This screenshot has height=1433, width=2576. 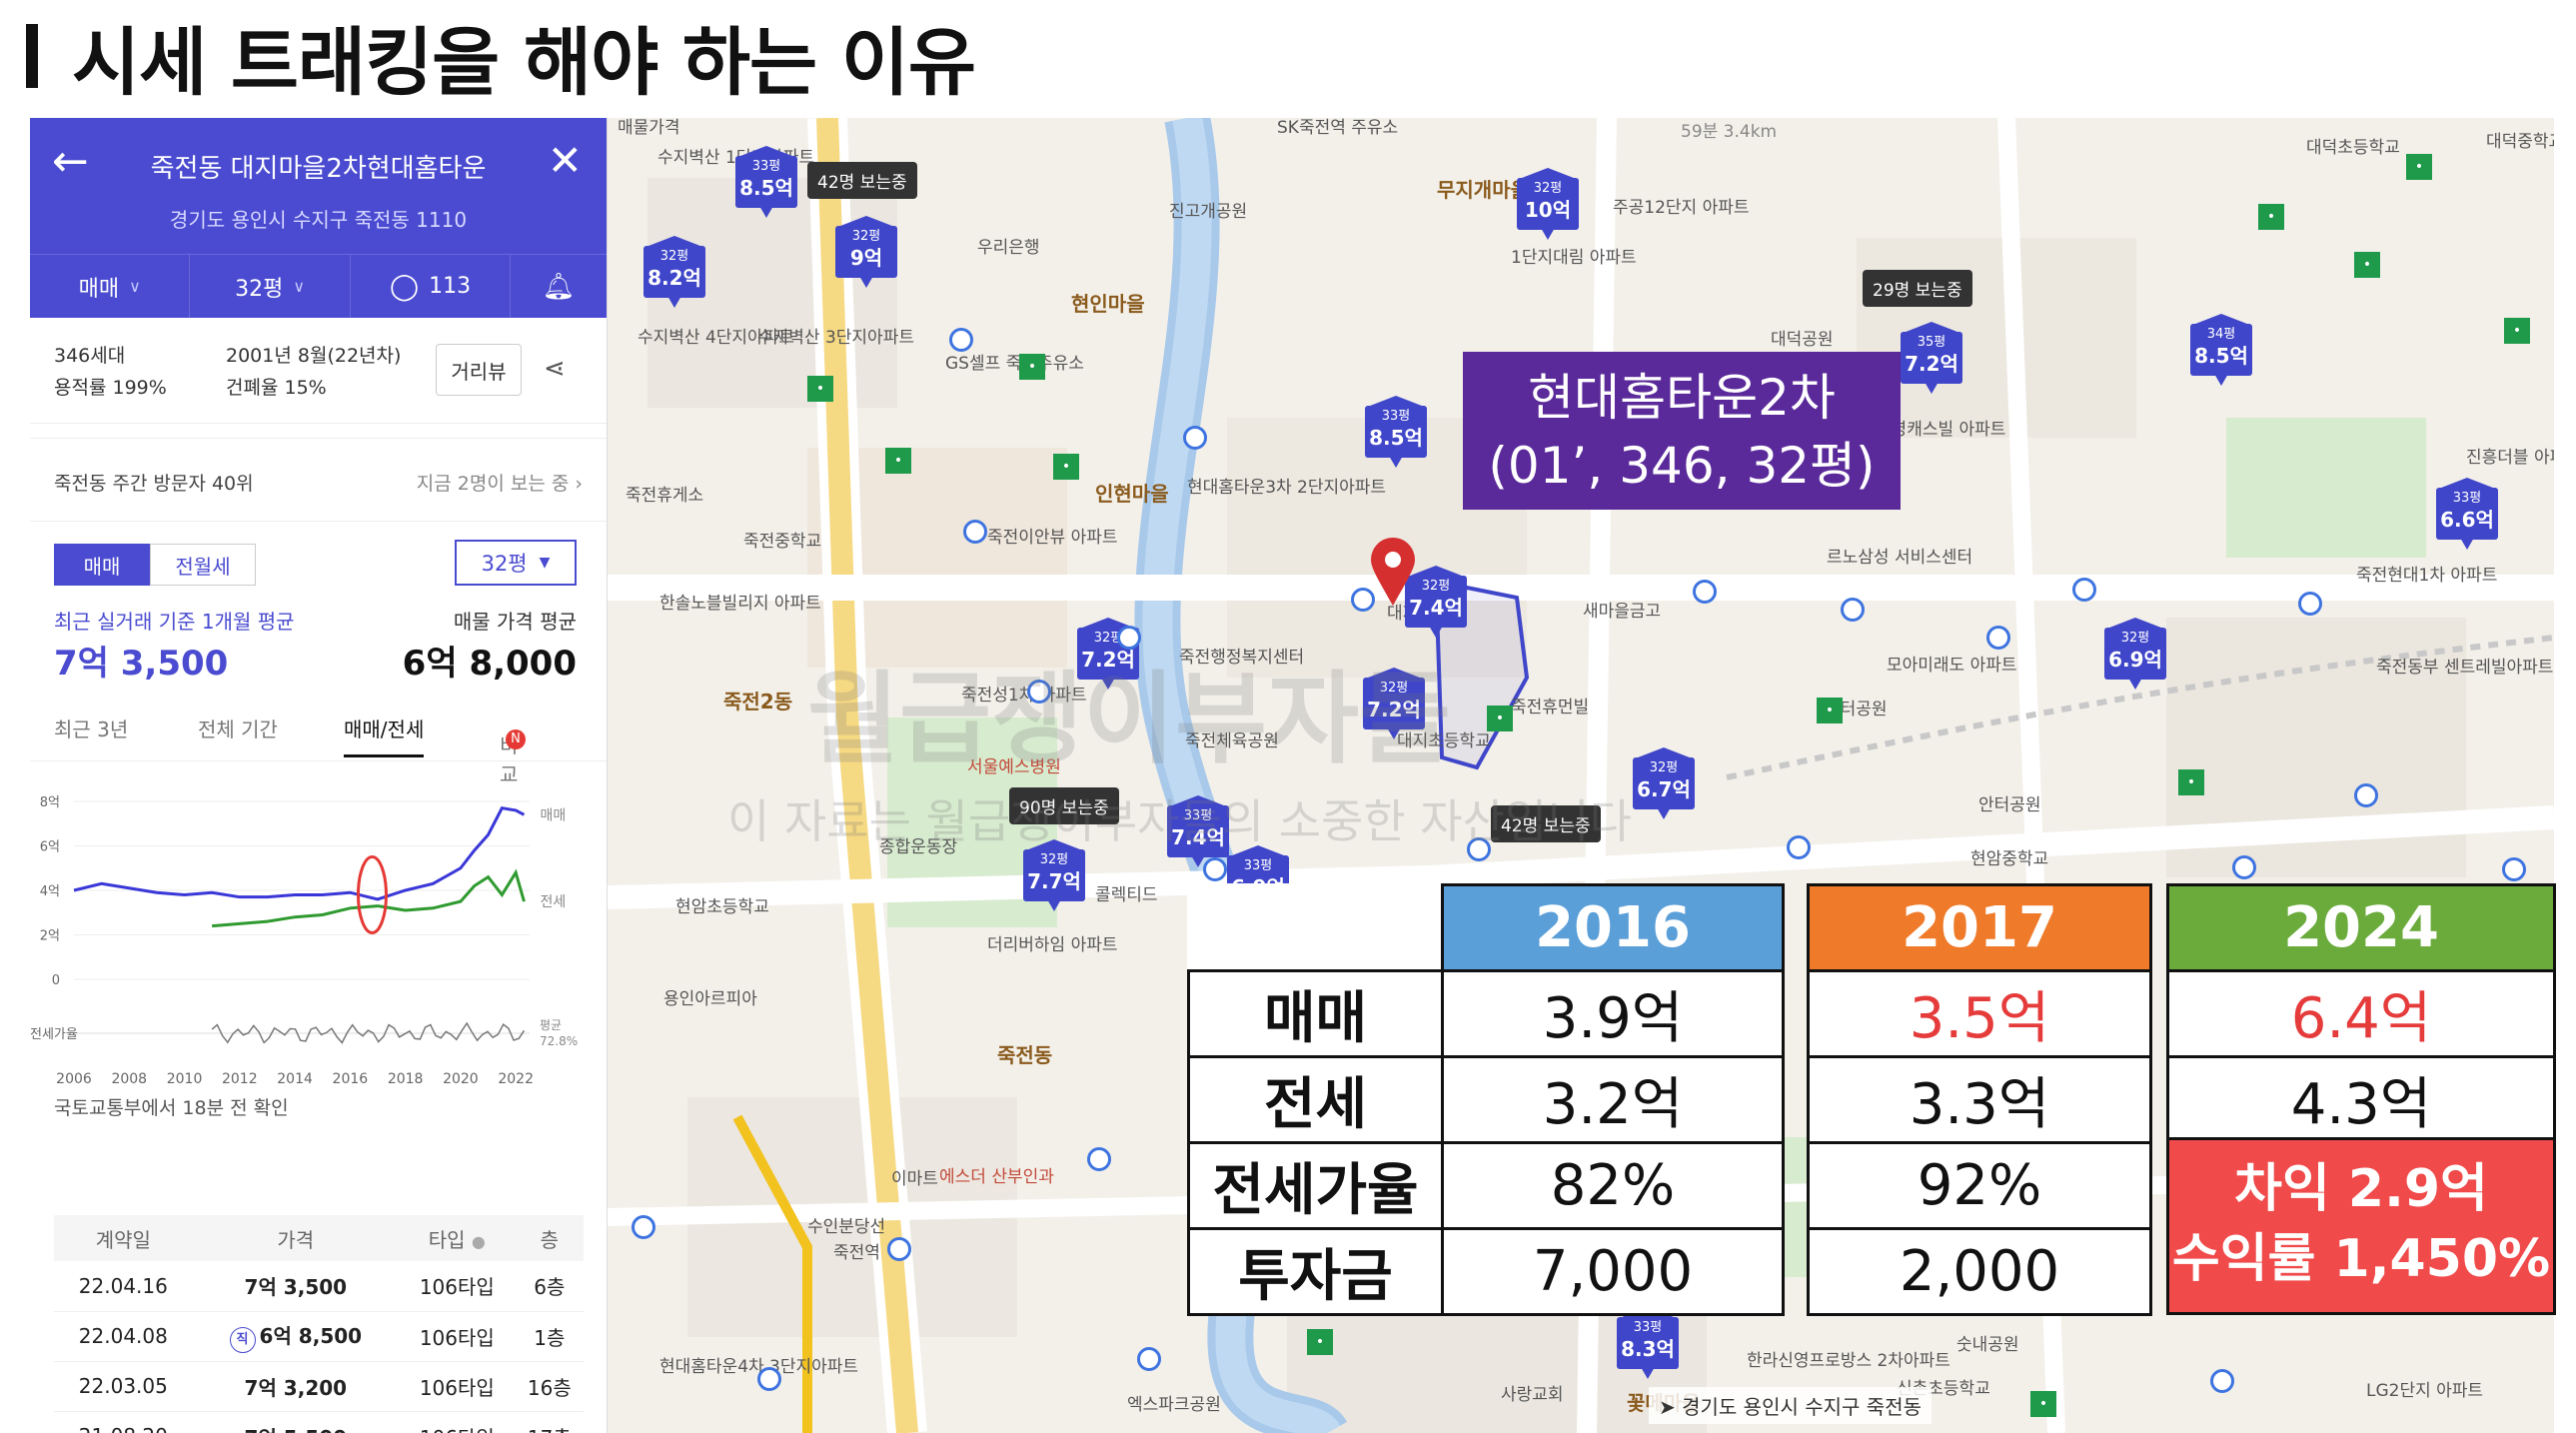 I want to click on visit-bar: 죽전동 주간 방문자 40위 지금 2명이 보는 중 ›, so click(x=318, y=480).